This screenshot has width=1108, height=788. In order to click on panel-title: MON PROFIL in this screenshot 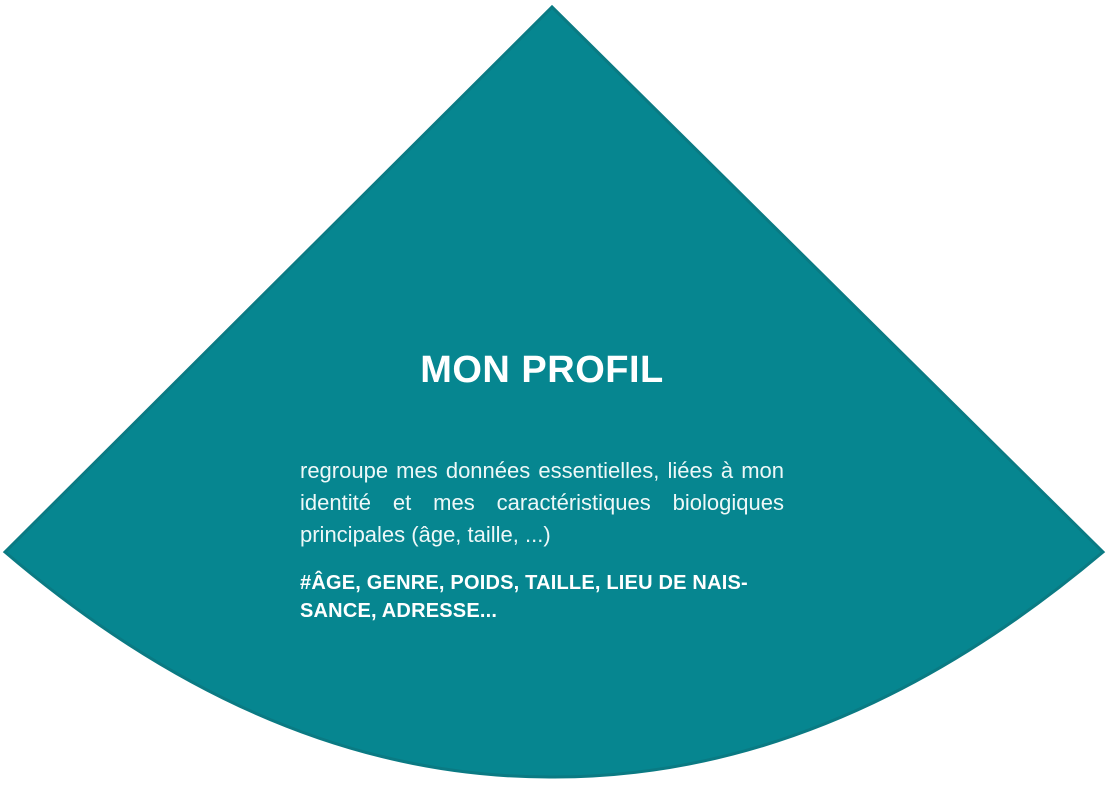, I will do `click(542, 370)`.